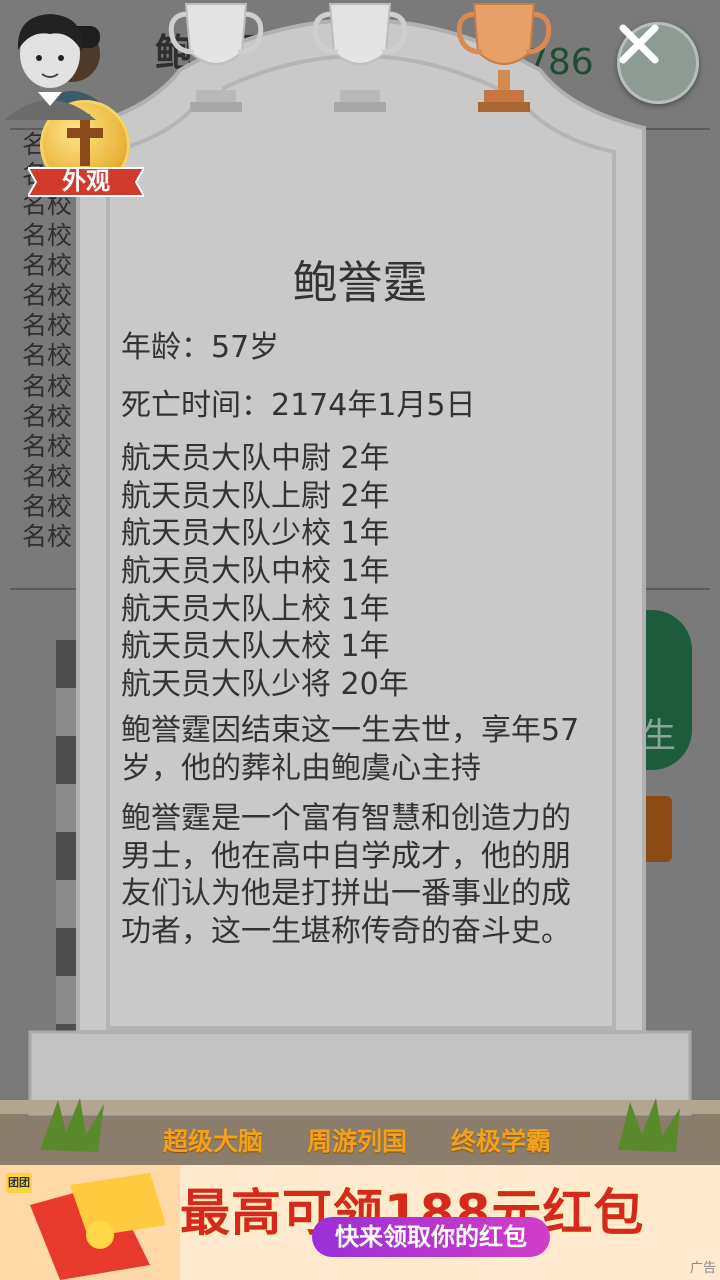  I want to click on appearance-label: 外观, so click(86, 181).